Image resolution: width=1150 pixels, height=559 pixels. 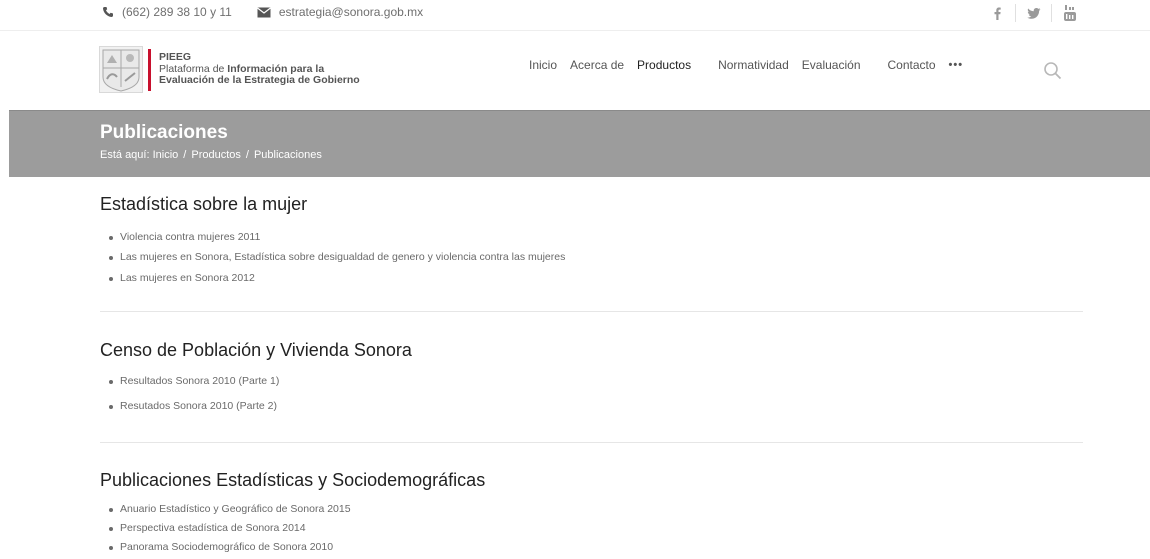 I want to click on phone-contact: (662) 289 38 10 y 11, so click(x=167, y=12).